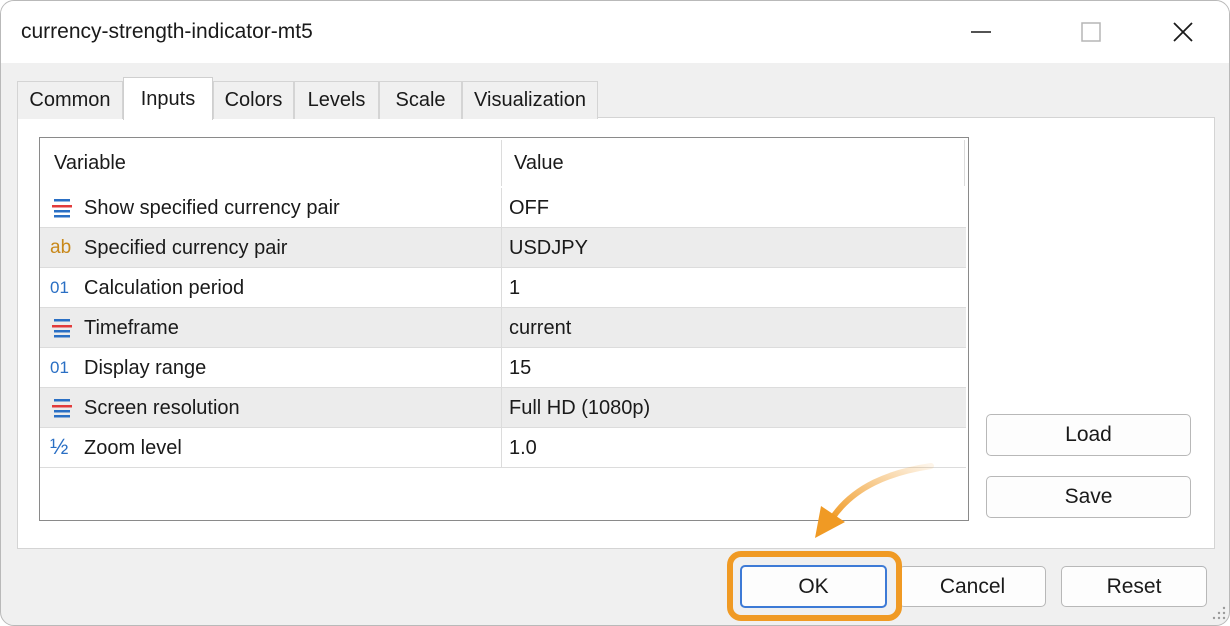 Image resolution: width=1230 pixels, height=626 pixels. Describe the element at coordinates (131, 328) in the screenshot. I see `variable-name: Timeframe` at that location.